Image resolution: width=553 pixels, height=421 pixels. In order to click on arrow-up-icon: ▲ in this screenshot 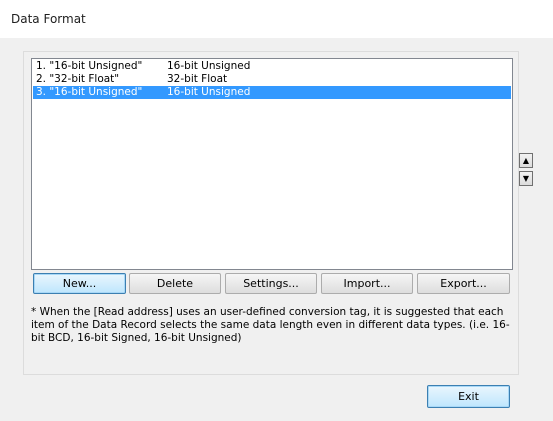, I will do `click(526, 160)`.